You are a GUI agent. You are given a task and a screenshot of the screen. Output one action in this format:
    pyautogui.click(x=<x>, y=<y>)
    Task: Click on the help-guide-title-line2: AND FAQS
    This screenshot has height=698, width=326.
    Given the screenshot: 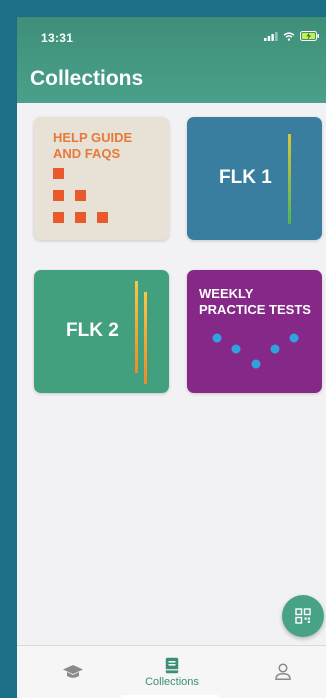 What is the action you would take?
    pyautogui.click(x=87, y=153)
    